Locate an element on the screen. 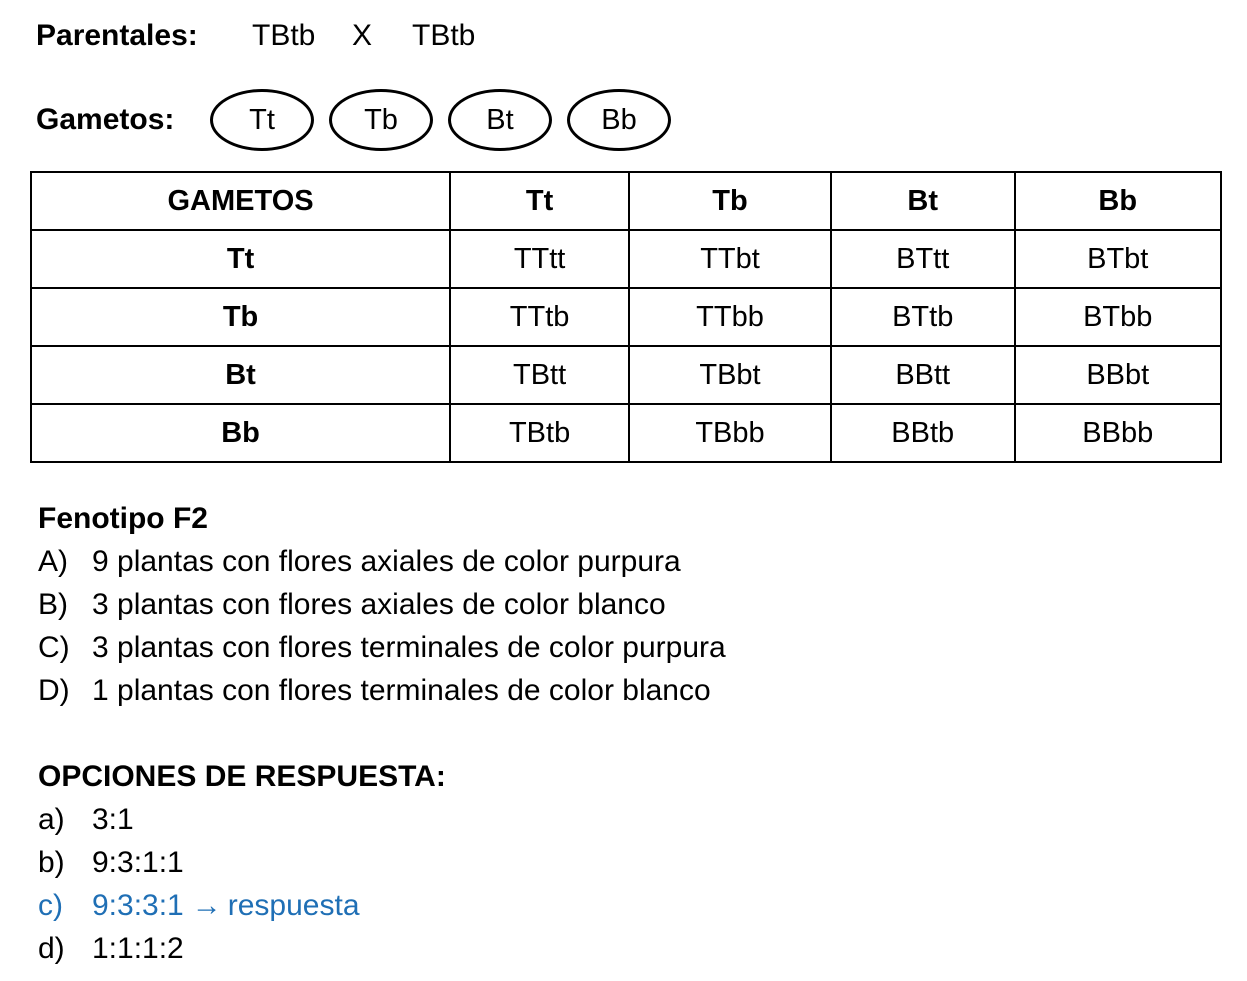 Image resolution: width=1247 pixels, height=981 pixels. gamete-oval: Tt is located at coordinates (262, 120).